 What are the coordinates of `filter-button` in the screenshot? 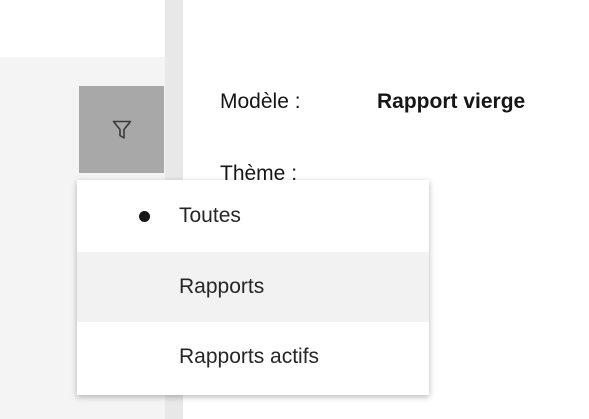 It's located at (121, 129).